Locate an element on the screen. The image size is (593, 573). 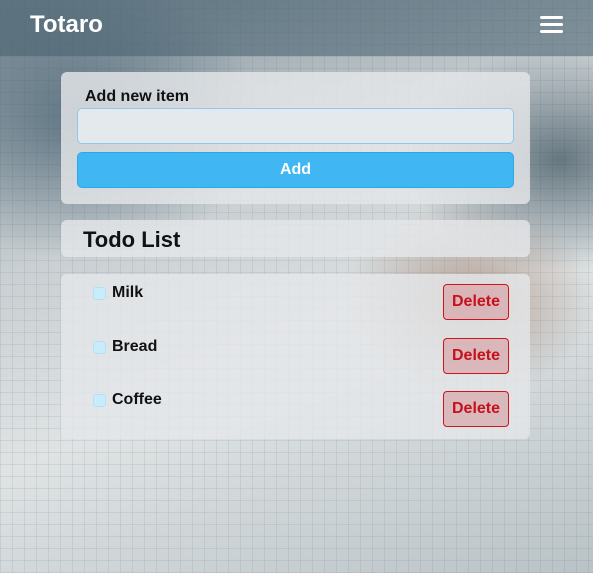
todo-list-title: Todo List is located at coordinates (132, 239).